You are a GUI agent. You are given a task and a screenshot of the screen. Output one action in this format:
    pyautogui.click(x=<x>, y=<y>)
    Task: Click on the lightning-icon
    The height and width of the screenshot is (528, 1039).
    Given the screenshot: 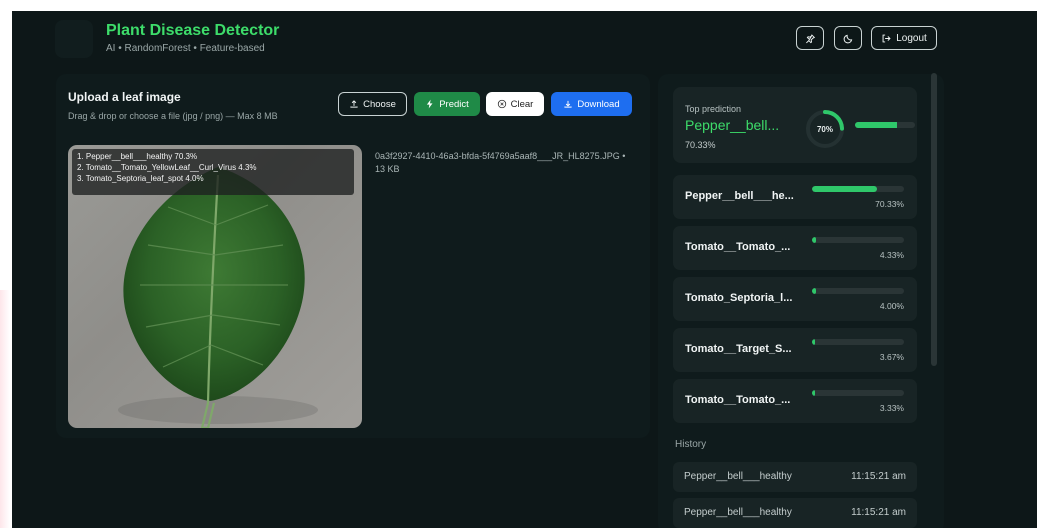 What is the action you would take?
    pyautogui.click(x=430, y=104)
    